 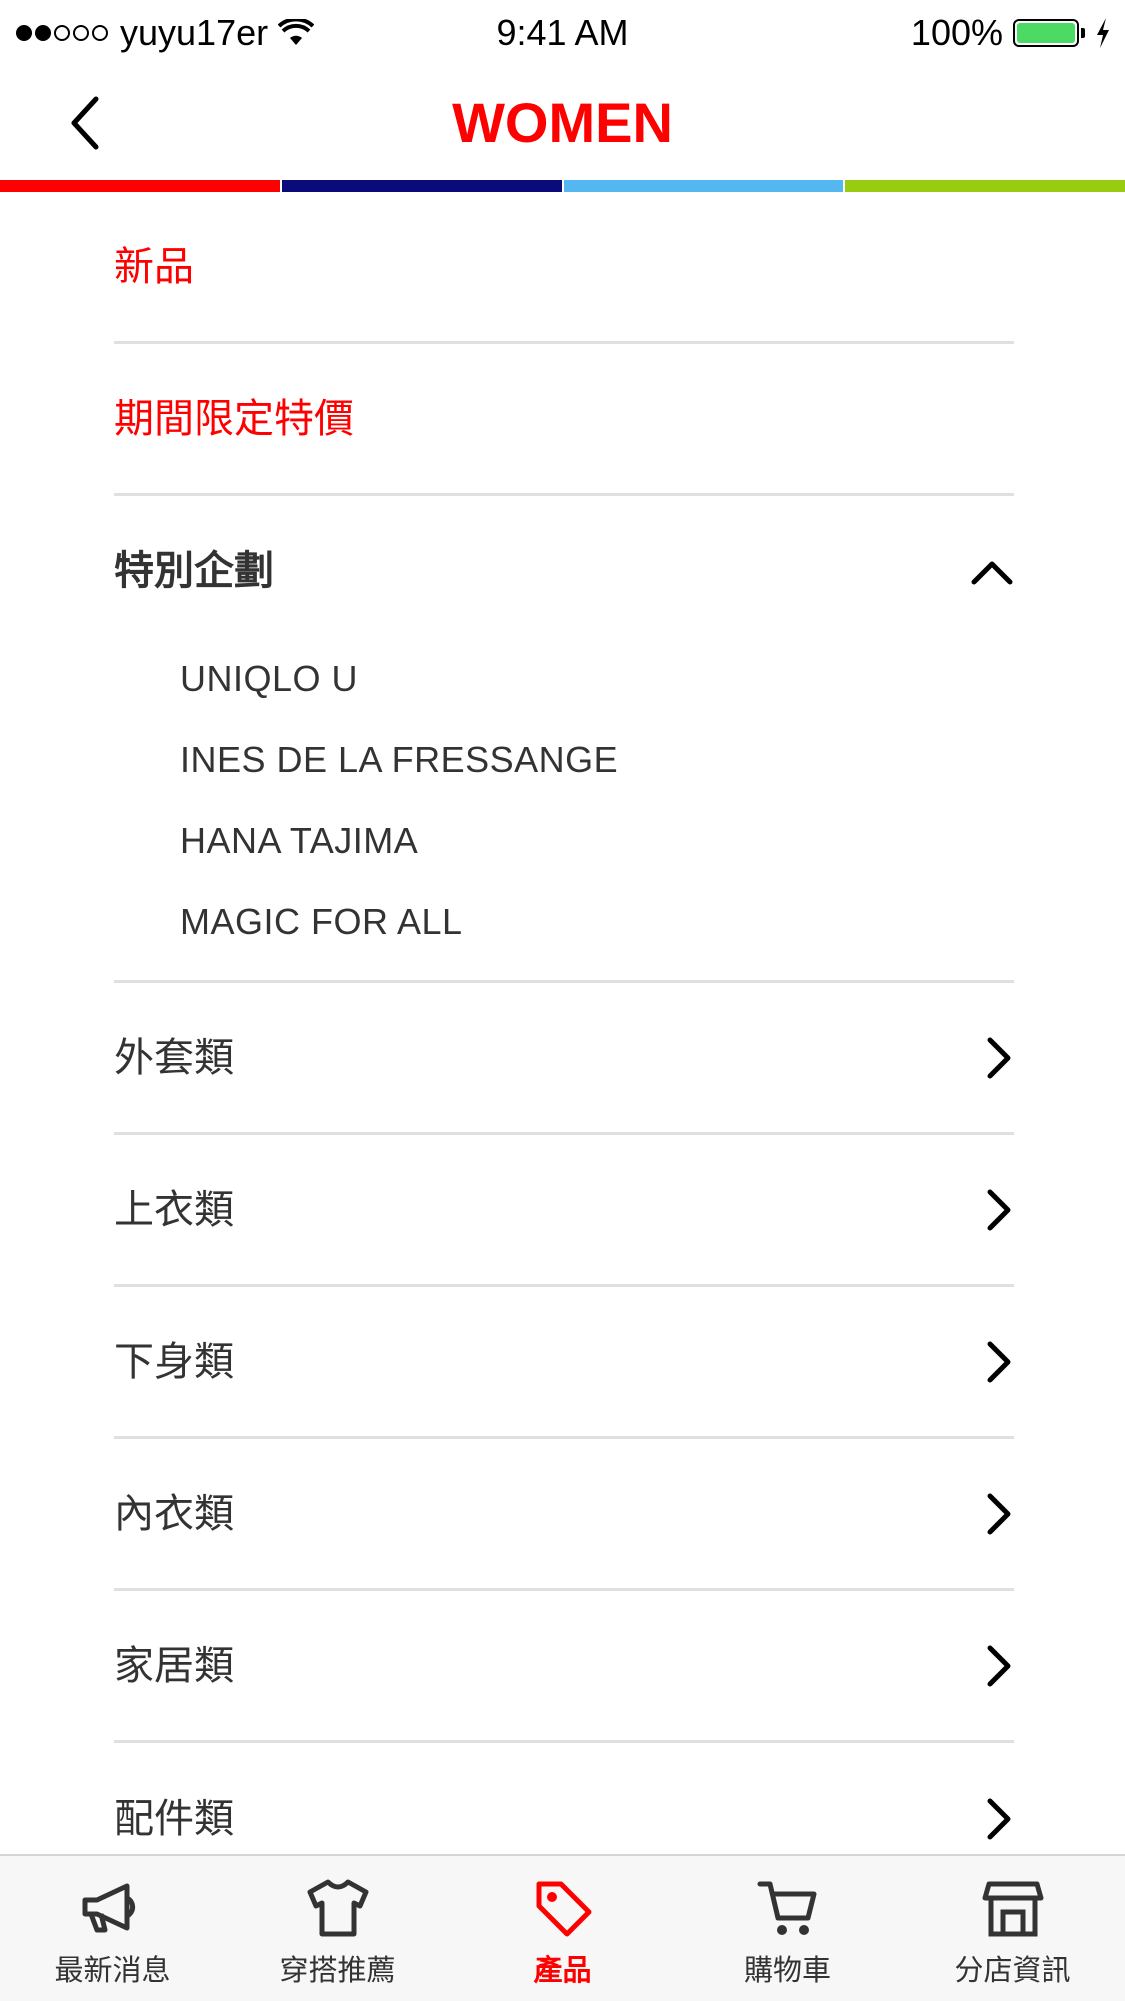 I want to click on battery-nub, so click(x=1083, y=33).